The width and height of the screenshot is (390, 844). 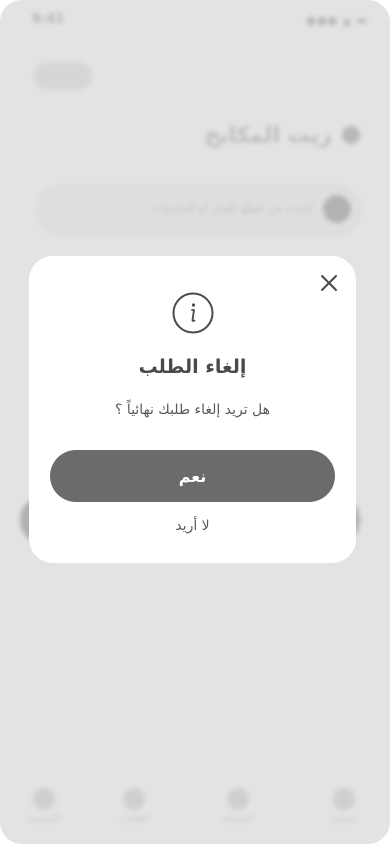 I want to click on search-bar: ابحث عن قطع الغيار أو الخدمات, so click(x=199, y=210).